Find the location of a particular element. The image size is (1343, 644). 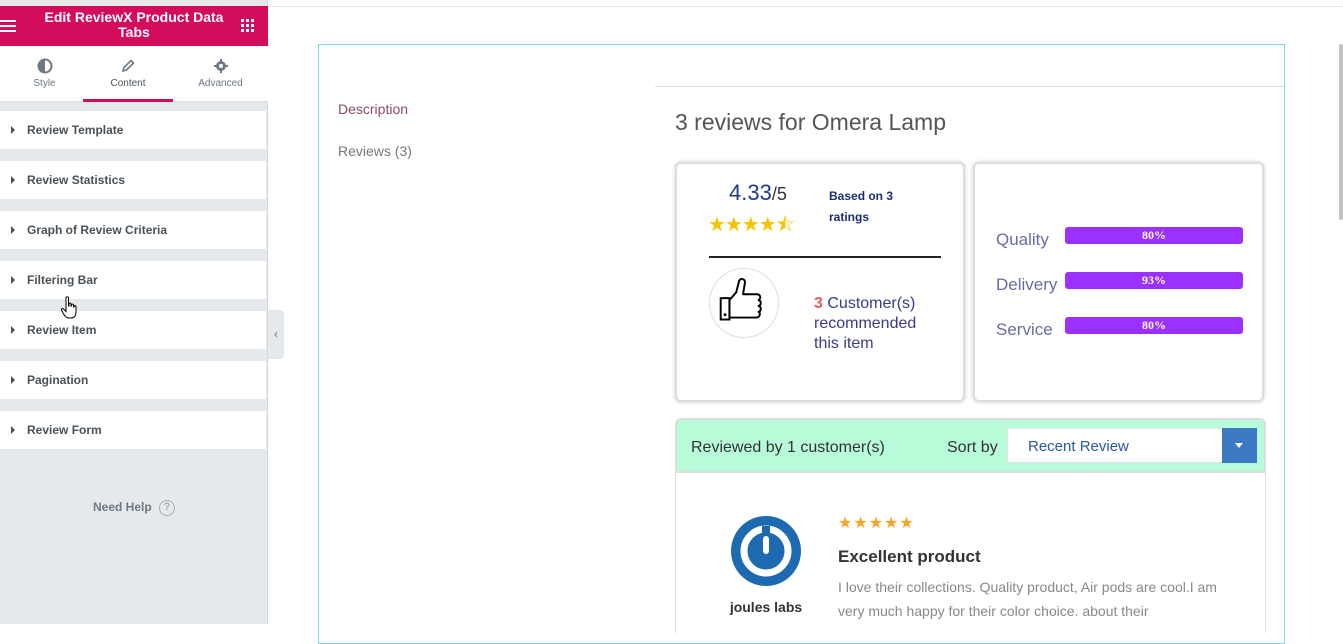

need-help-link: Need Help ? is located at coordinates (134, 508).